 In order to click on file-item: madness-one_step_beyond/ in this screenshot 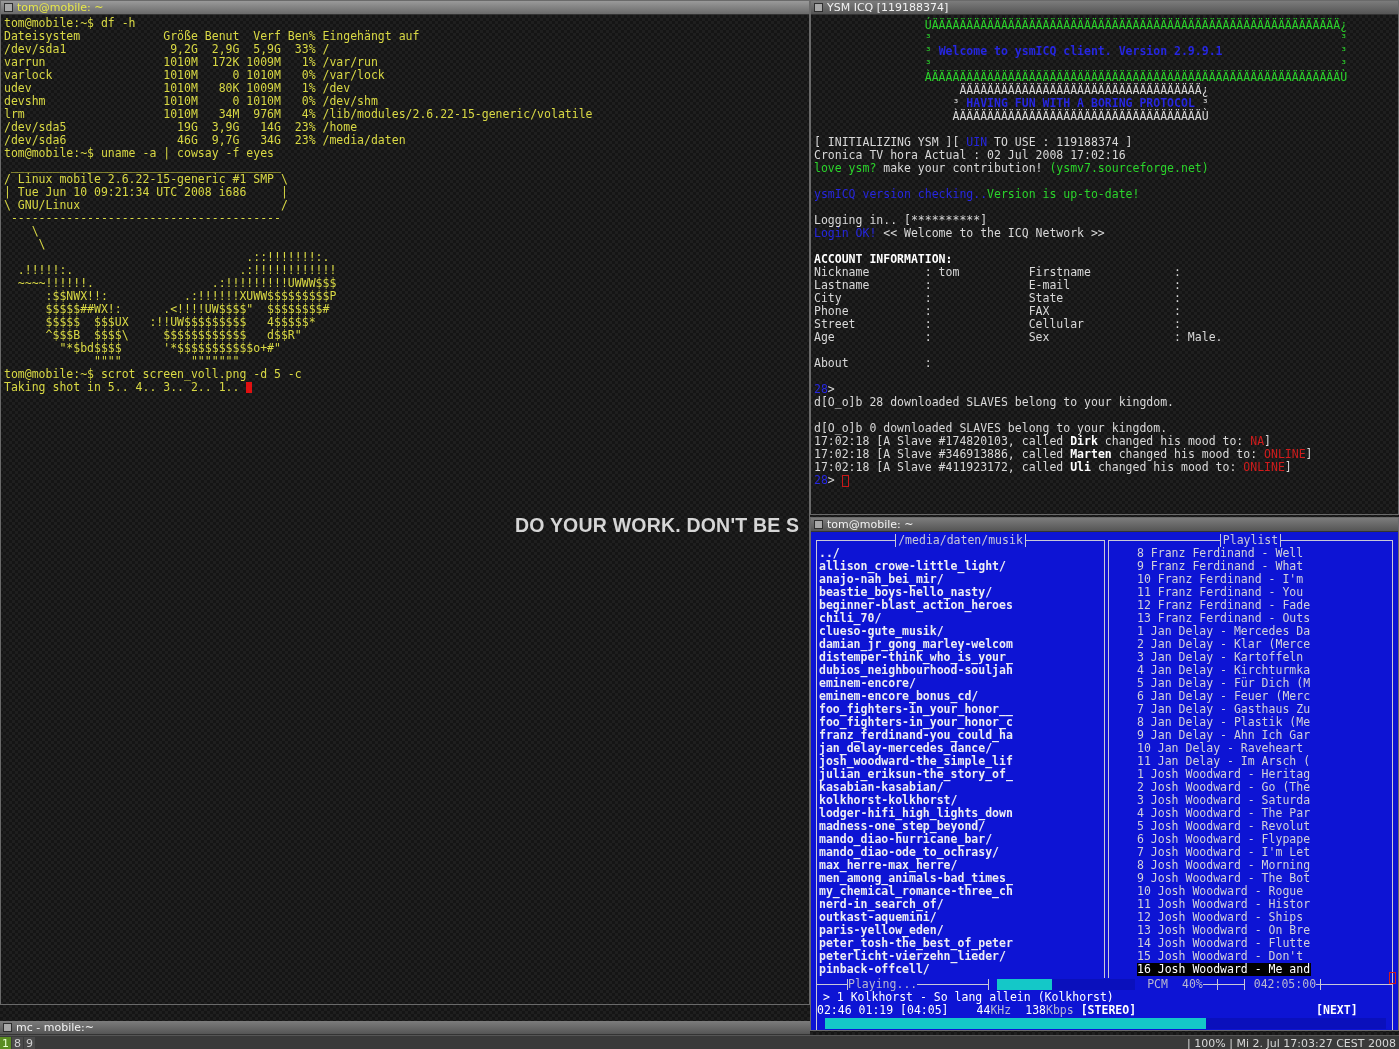, I will do `click(960, 826)`.